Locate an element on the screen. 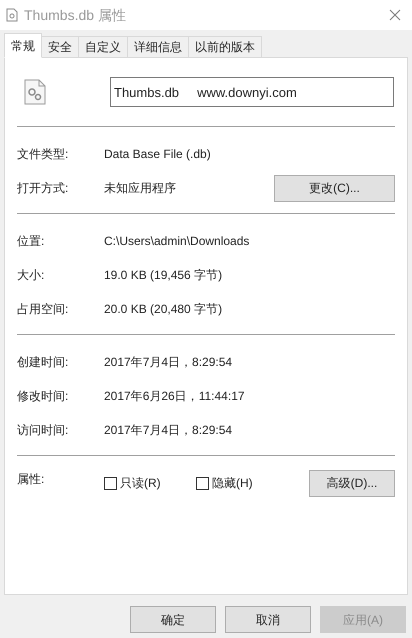 This screenshot has height=638, width=412. field-value: 2017年6月26日，11:44:17 is located at coordinates (174, 396).